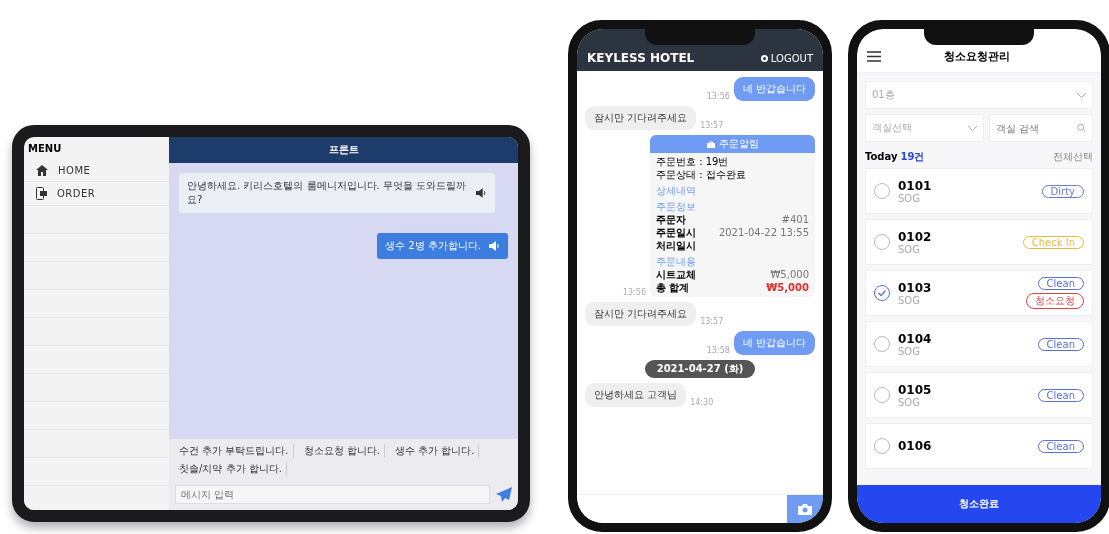 The image size is (1109, 534). What do you see at coordinates (1081, 128) in the screenshot?
I see `search-icon` at bounding box center [1081, 128].